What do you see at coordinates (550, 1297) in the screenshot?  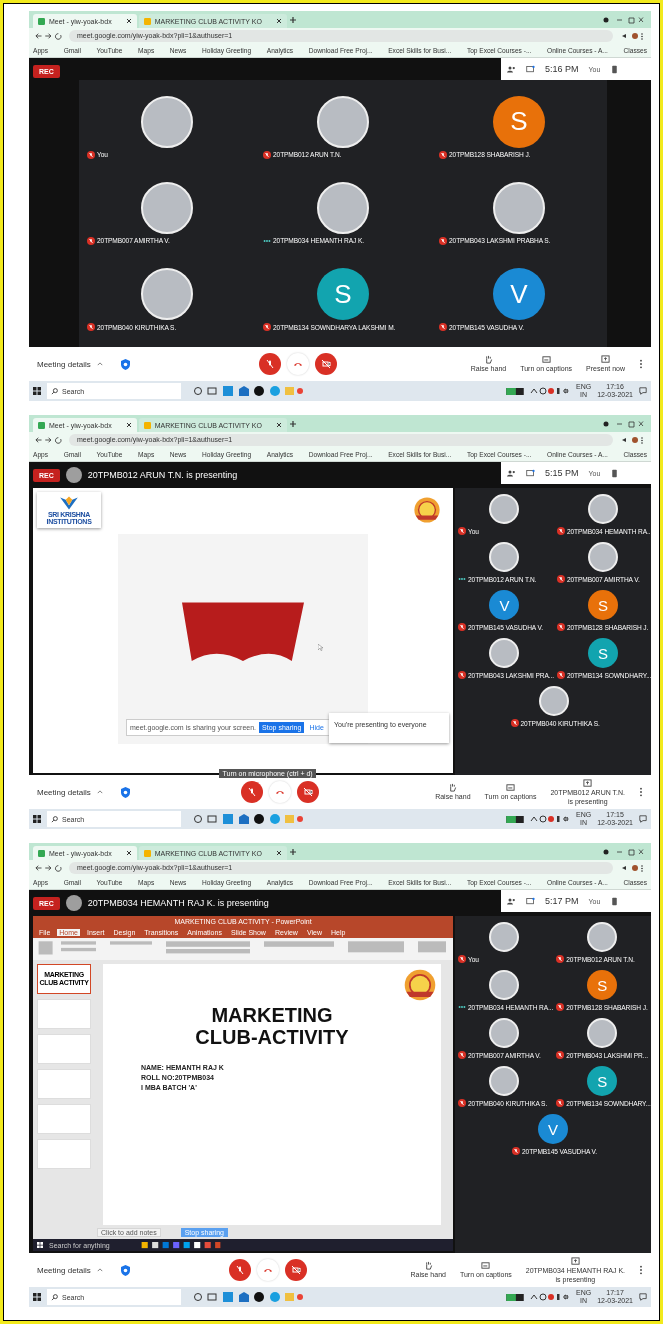 I see `system-tray-icon` at bounding box center [550, 1297].